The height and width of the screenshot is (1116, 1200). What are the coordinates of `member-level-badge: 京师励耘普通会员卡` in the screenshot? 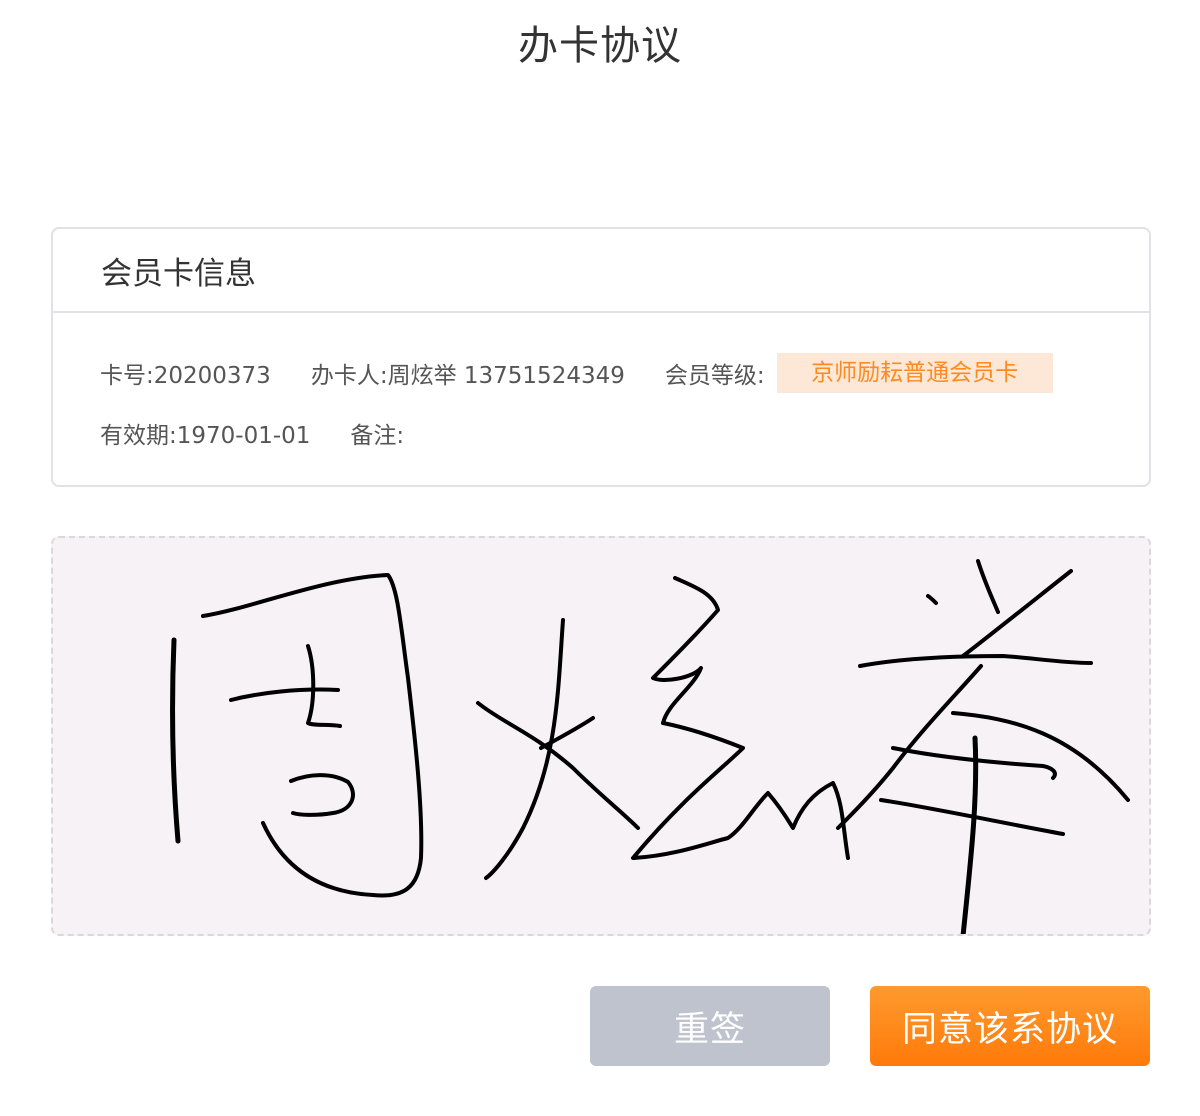 It's located at (914, 373).